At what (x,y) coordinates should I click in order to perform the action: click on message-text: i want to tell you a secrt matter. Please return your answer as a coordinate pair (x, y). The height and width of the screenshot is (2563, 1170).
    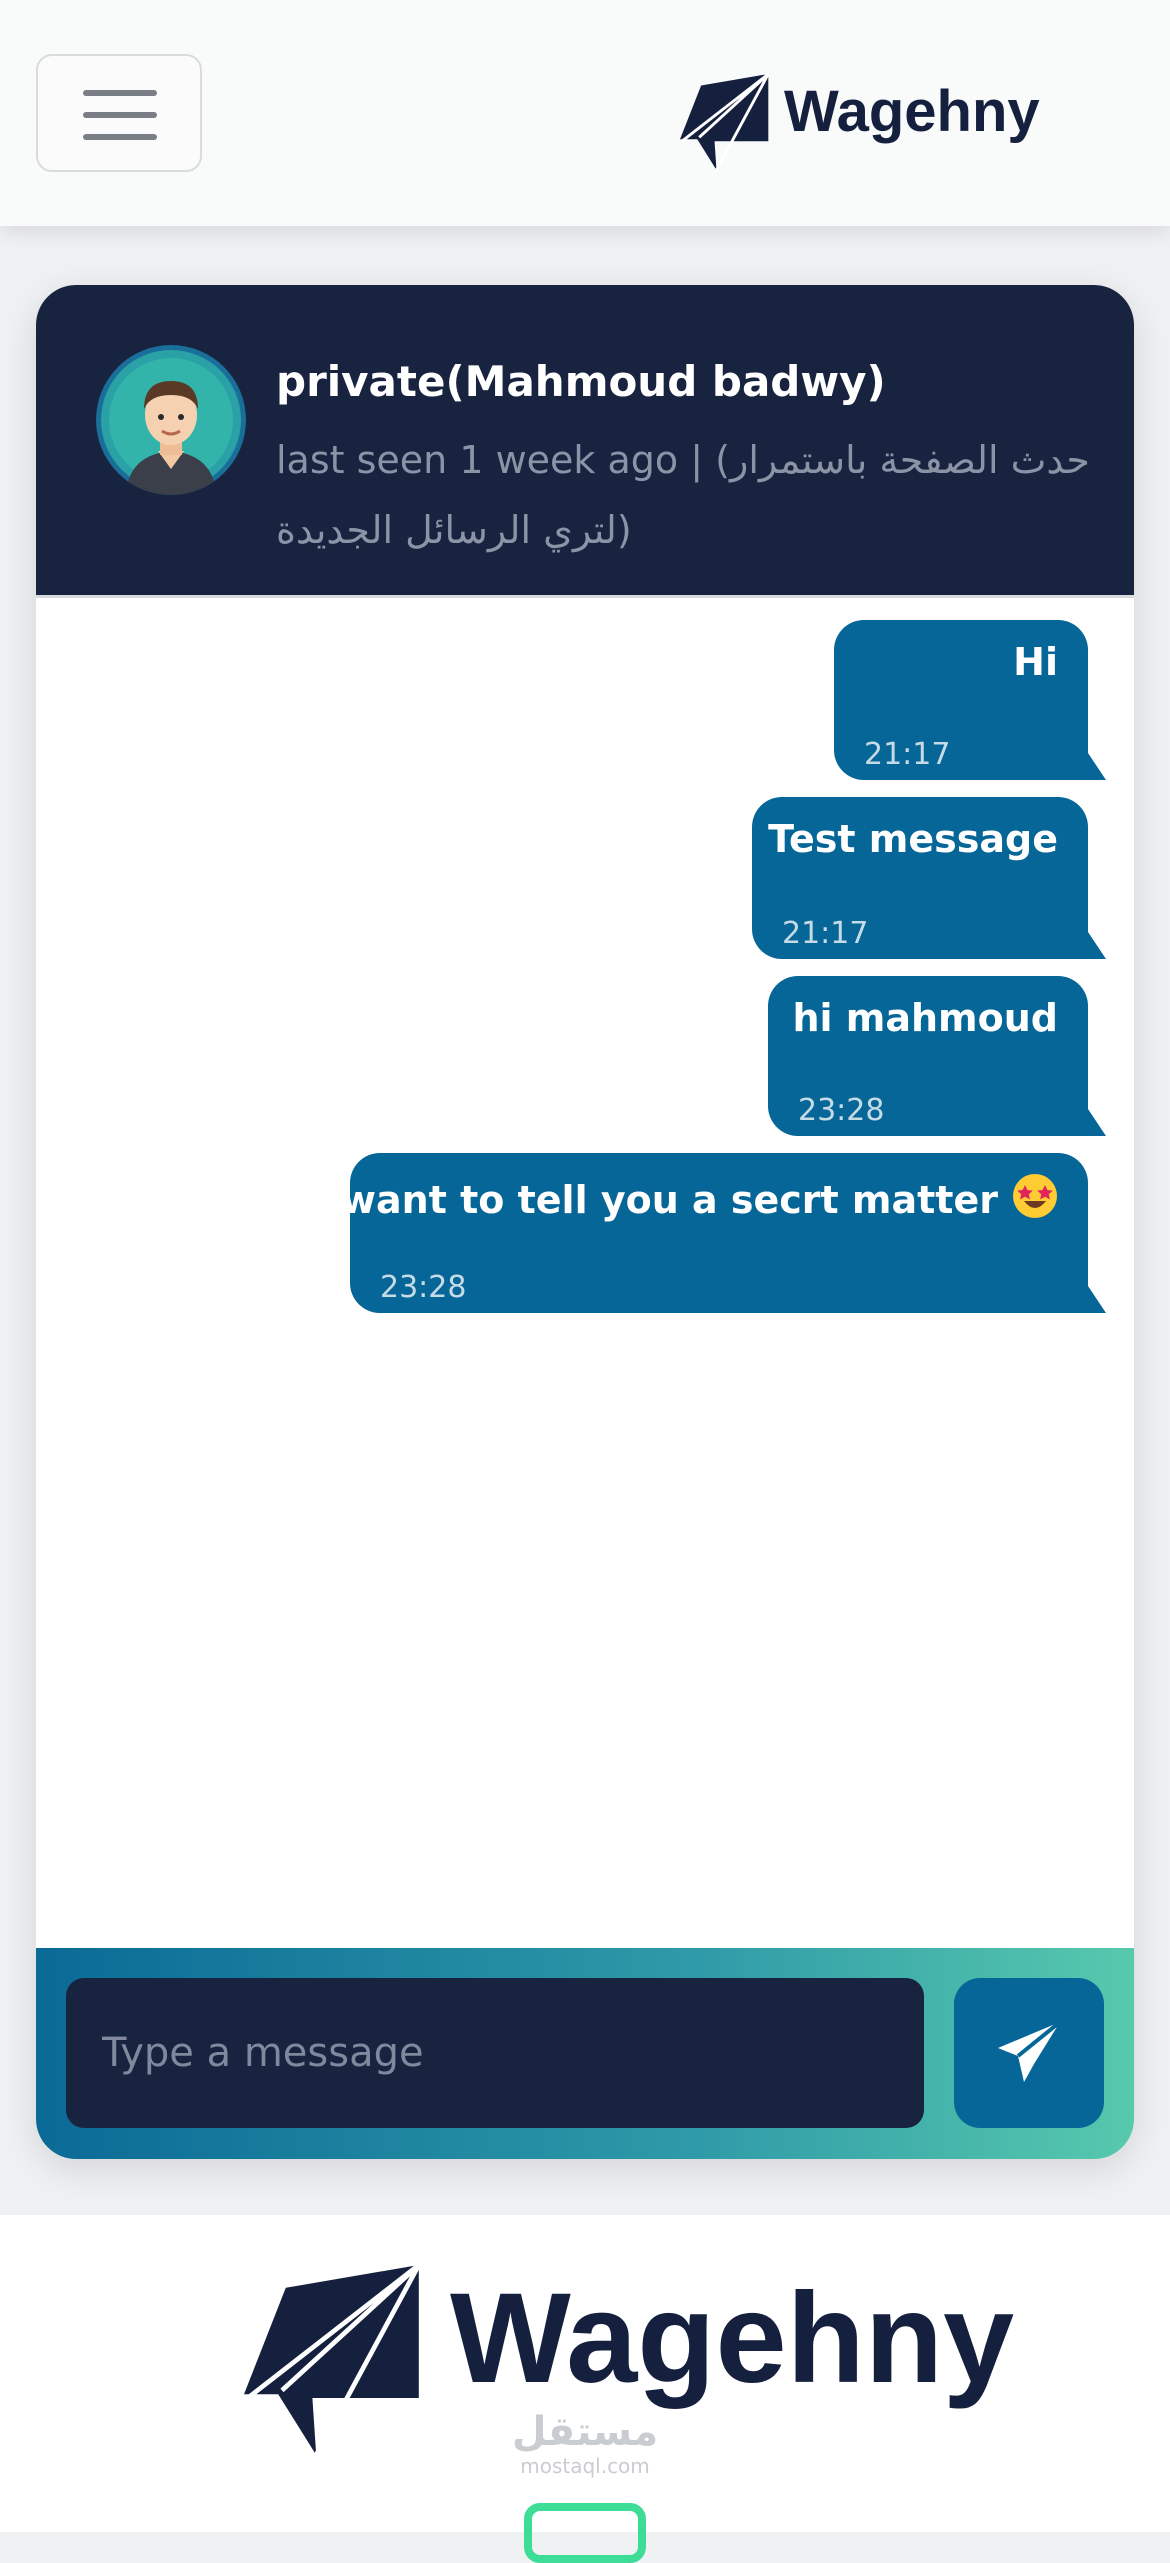
    Looking at the image, I should click on (656, 1200).